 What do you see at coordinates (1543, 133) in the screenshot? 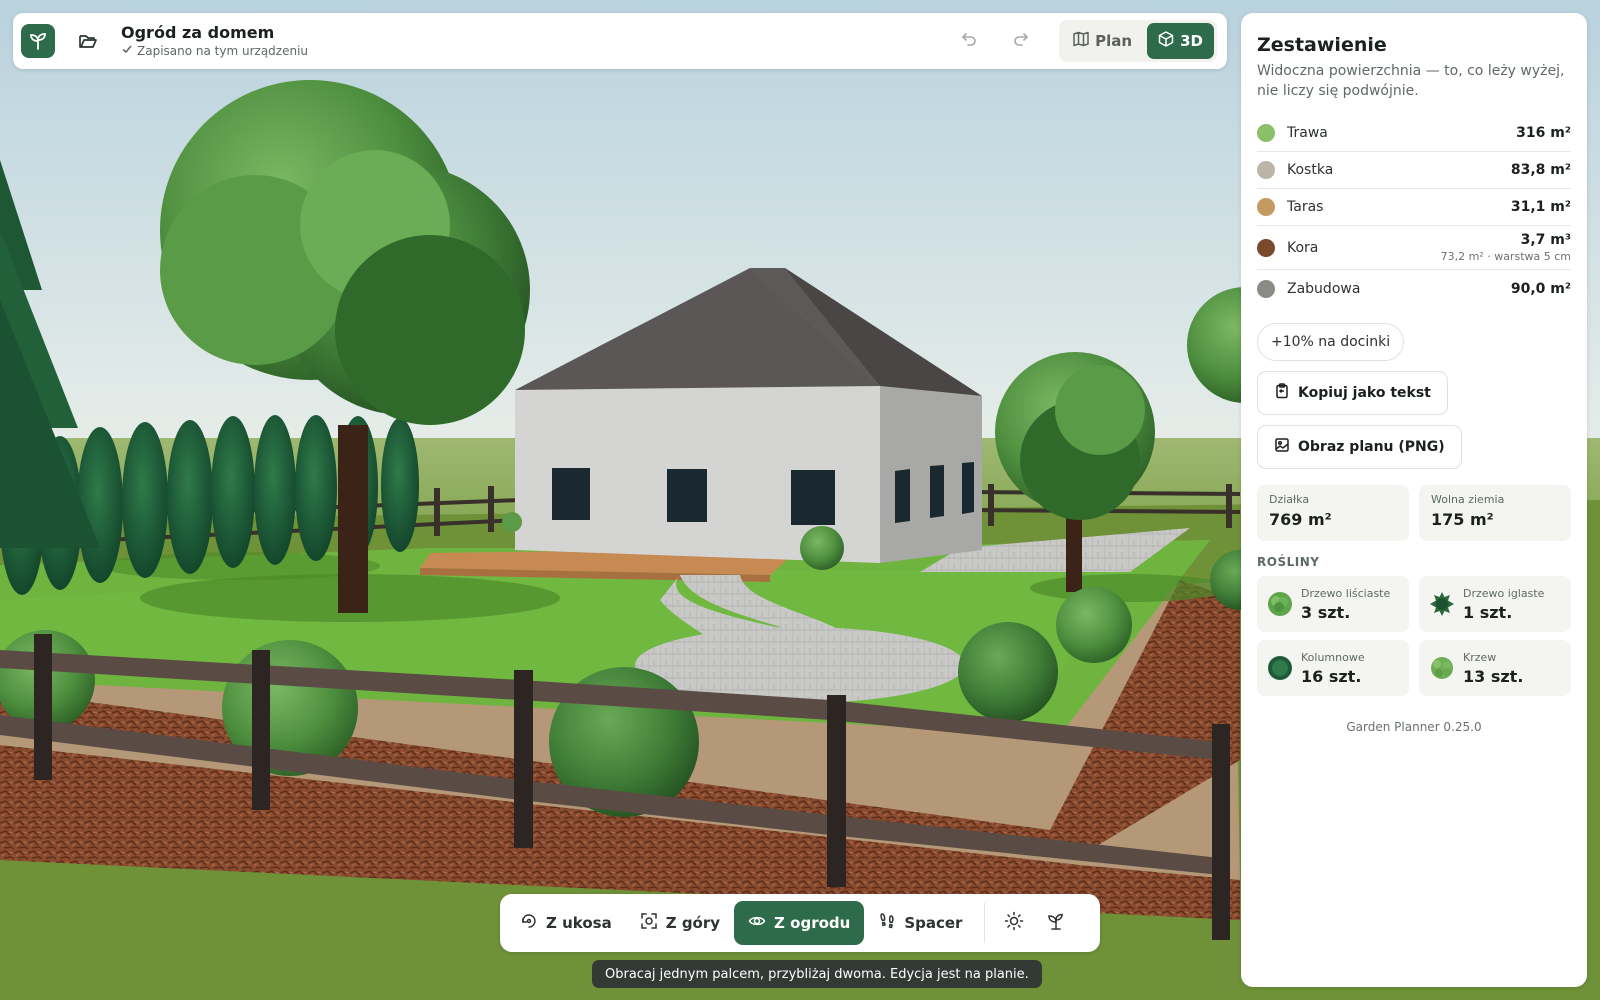
I see `material-value: 316 m²` at bounding box center [1543, 133].